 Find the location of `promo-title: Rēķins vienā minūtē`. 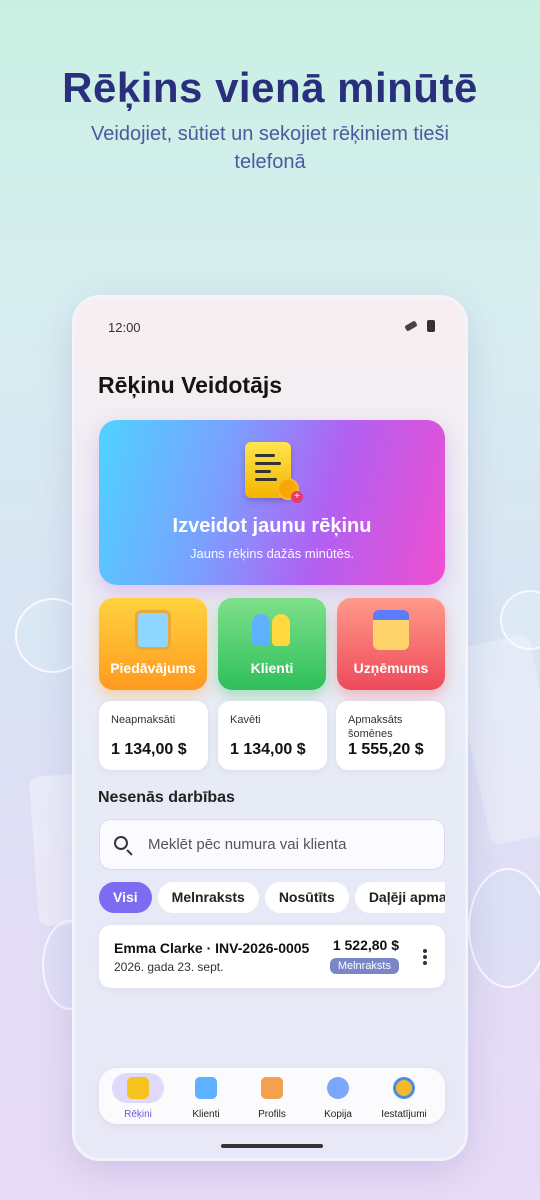

promo-title: Rēķins vienā minūtē is located at coordinates (270, 87).